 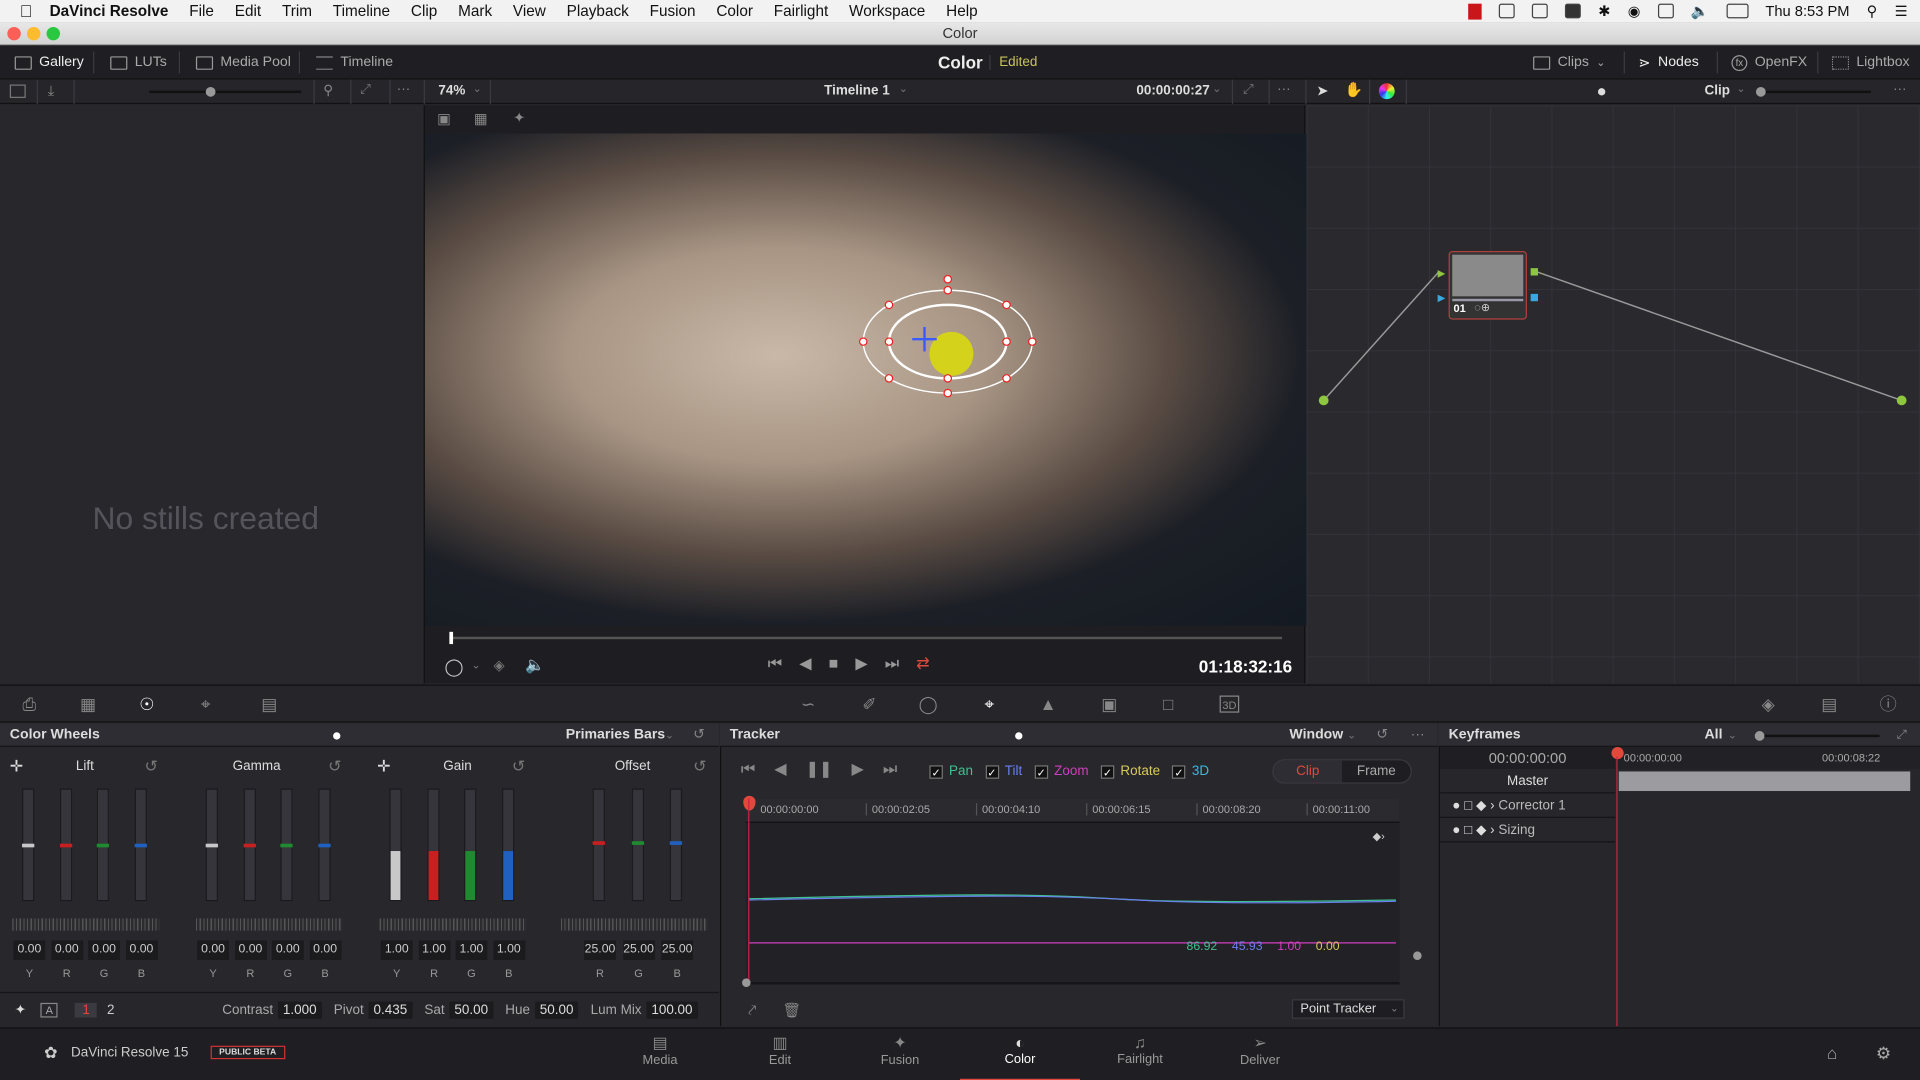 What do you see at coordinates (1665, 11) in the screenshot?
I see `airplay-icon` at bounding box center [1665, 11].